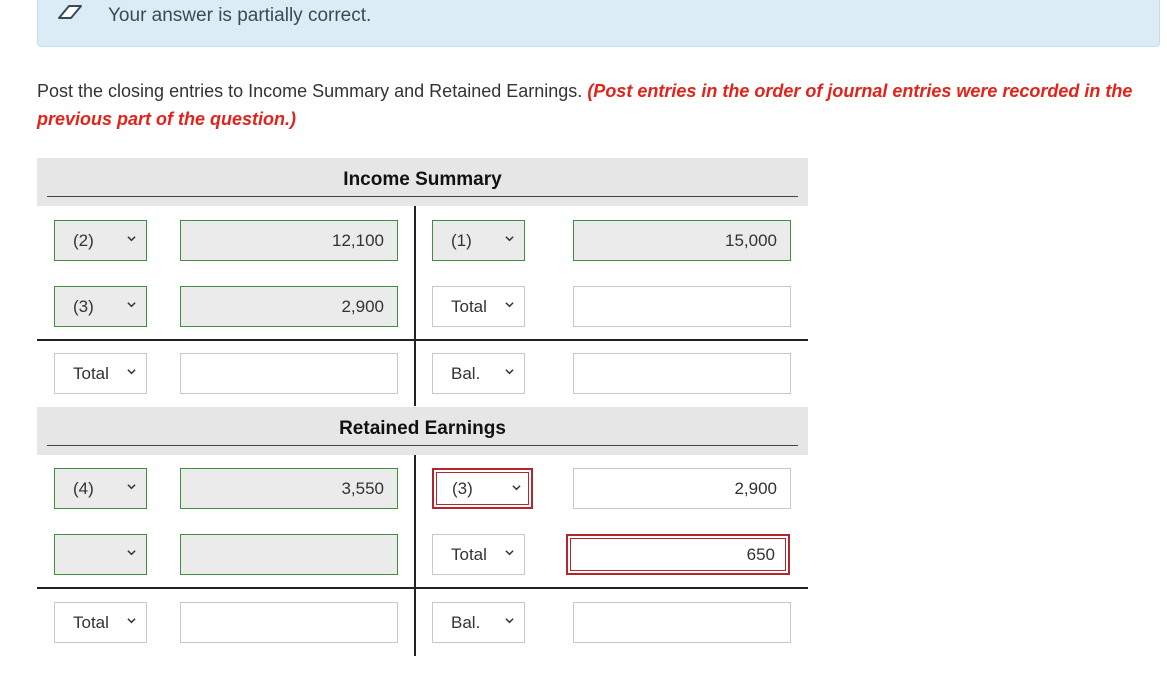 The image size is (1167, 685). What do you see at coordinates (100, 488) in the screenshot?
I see `retained-earnings-debit-ref-1: (4)` at bounding box center [100, 488].